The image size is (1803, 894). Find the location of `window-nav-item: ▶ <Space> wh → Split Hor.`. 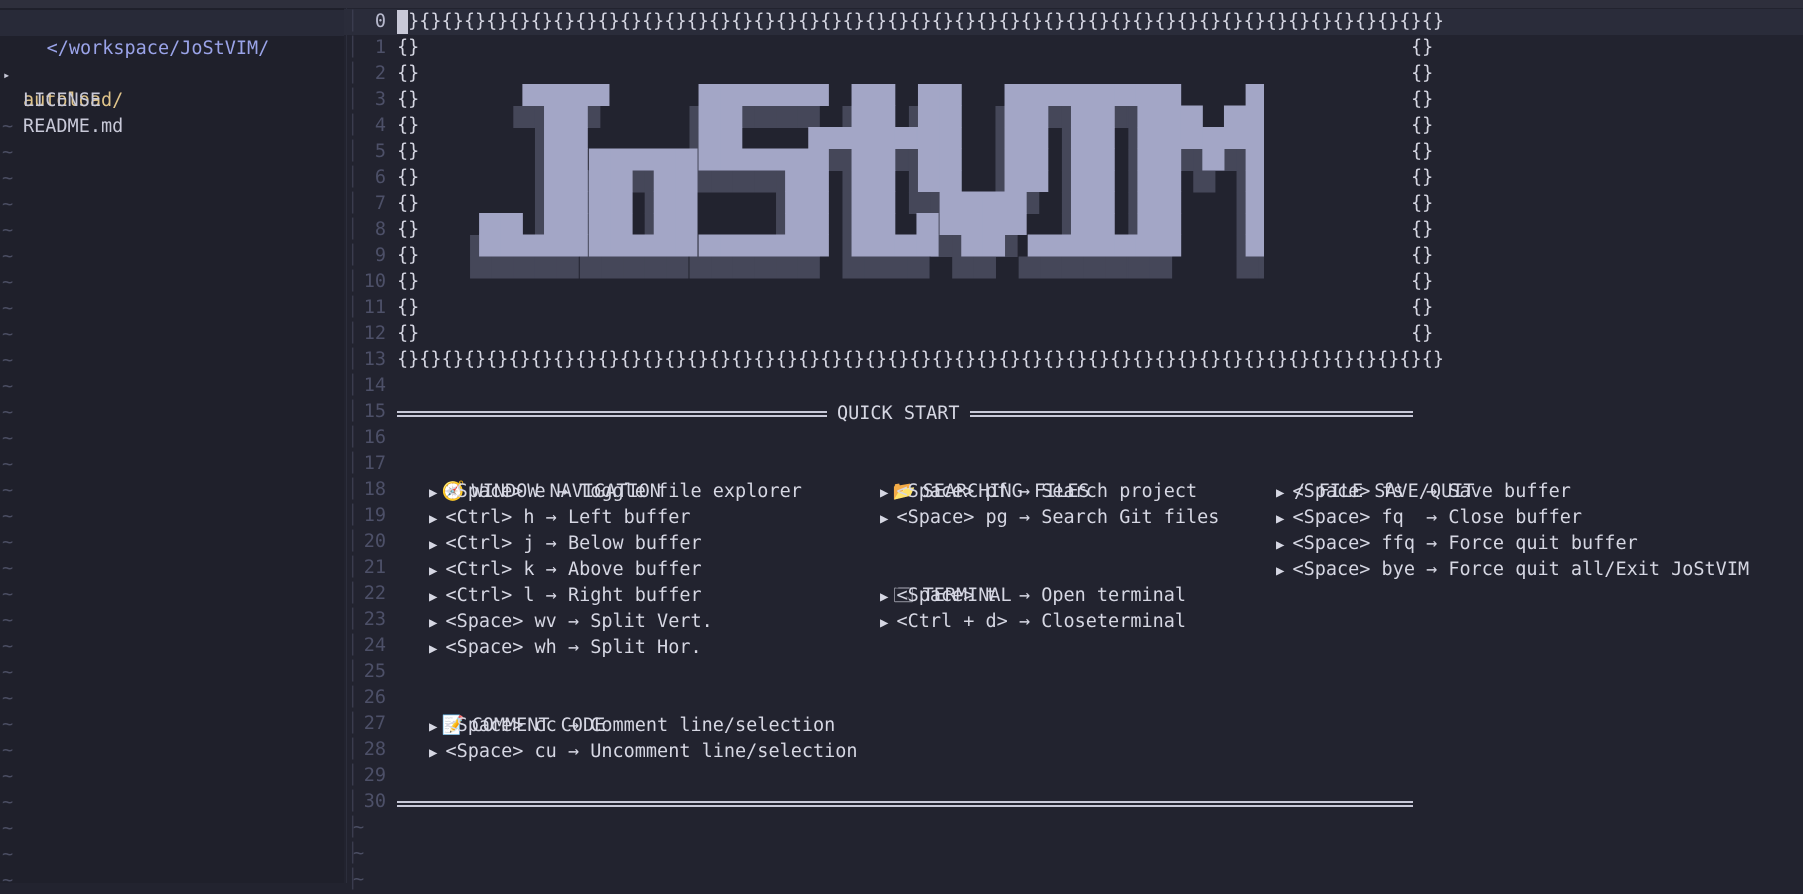

window-nav-item: ▶ <Space> wh → Split Hor. is located at coordinates (565, 648).